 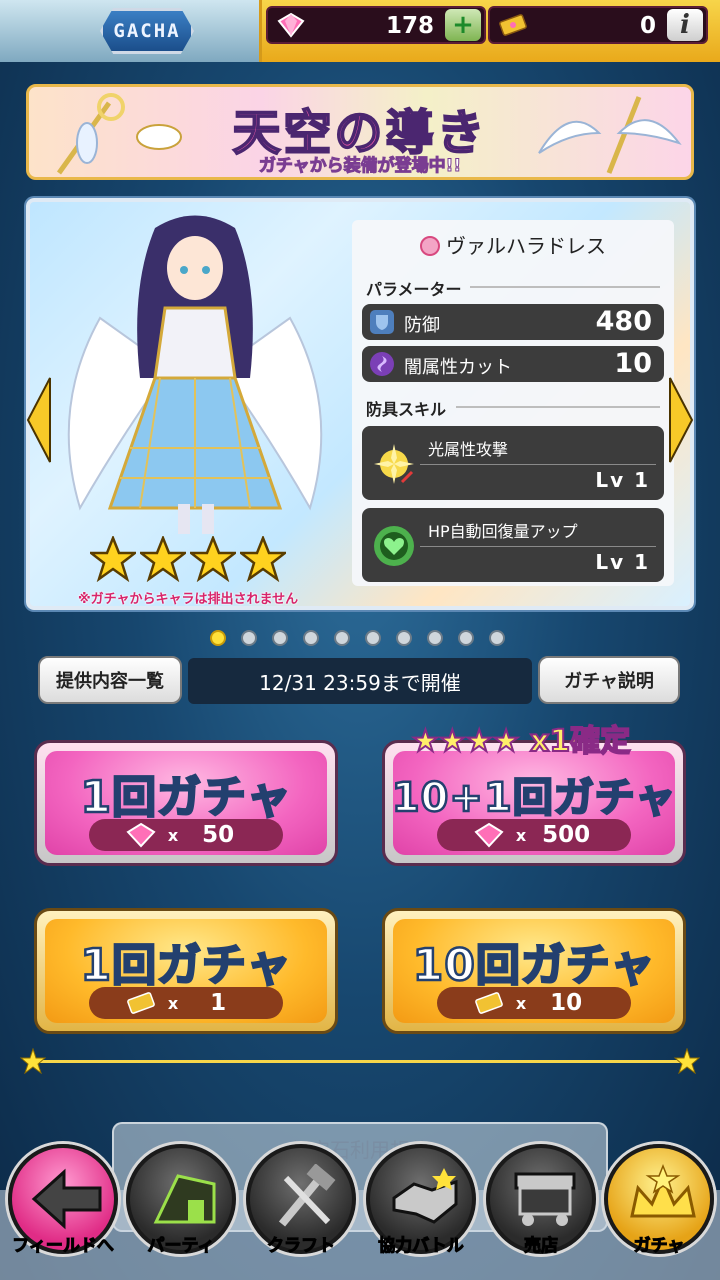 What do you see at coordinates (394, 546) in the screenshot?
I see `heart-regen-icon` at bounding box center [394, 546].